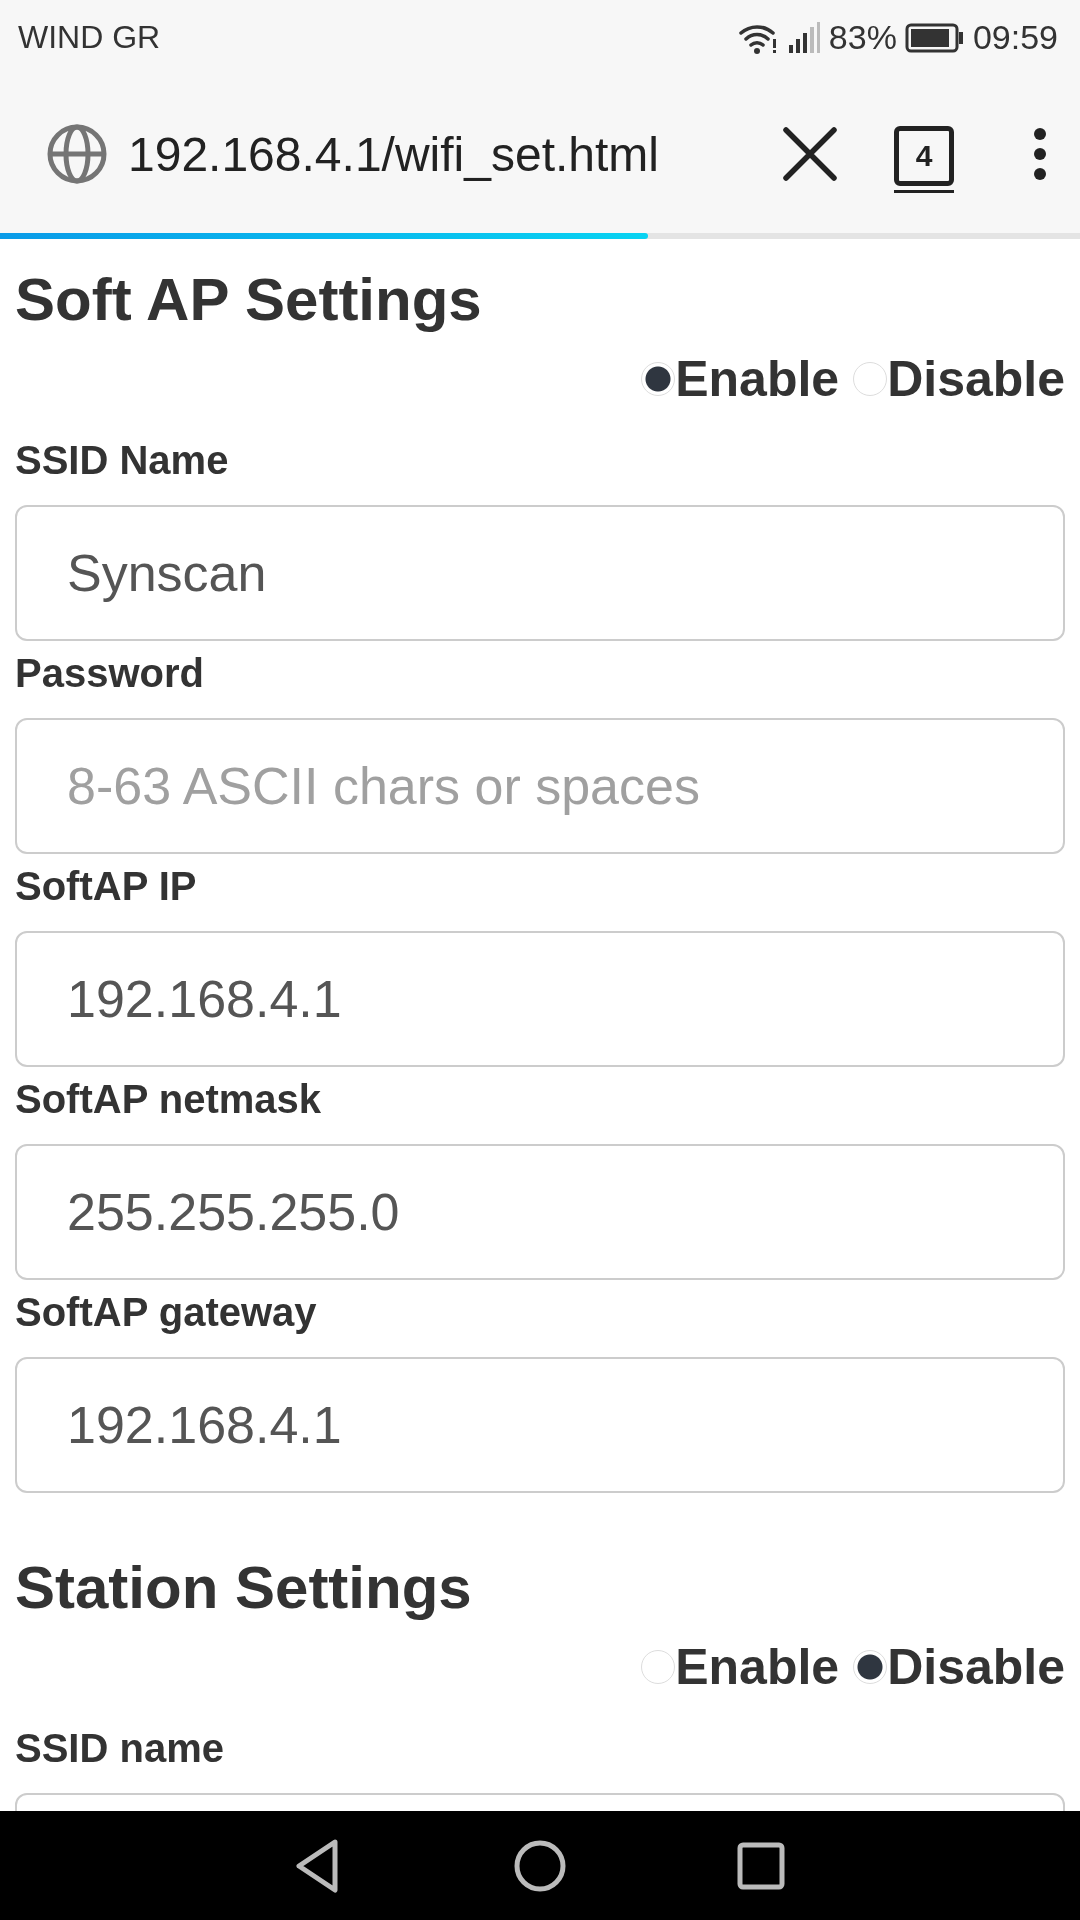 The image size is (1080, 1920). What do you see at coordinates (1015, 37) in the screenshot?
I see `clock-time: 09:59` at bounding box center [1015, 37].